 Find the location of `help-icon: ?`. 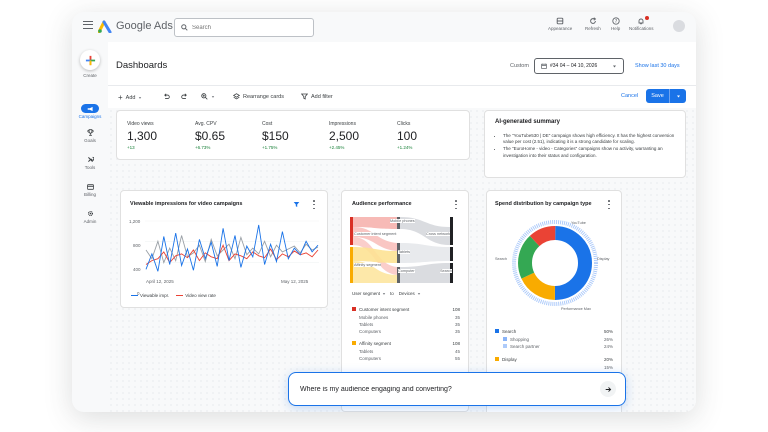

help-icon: ? is located at coordinates (615, 21).